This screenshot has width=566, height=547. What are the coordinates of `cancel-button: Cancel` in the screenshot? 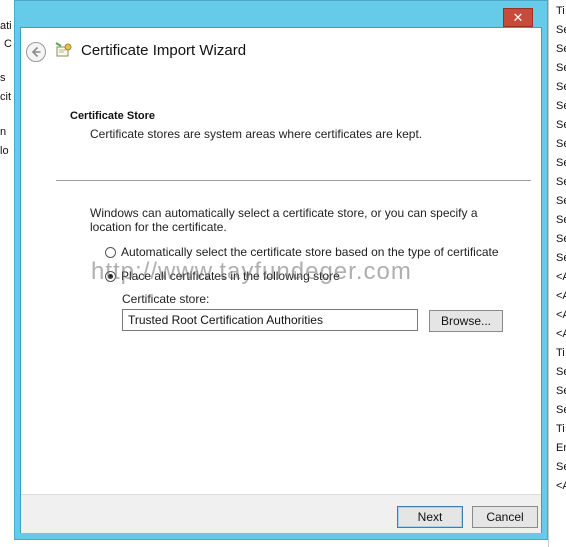 It's located at (505, 517).